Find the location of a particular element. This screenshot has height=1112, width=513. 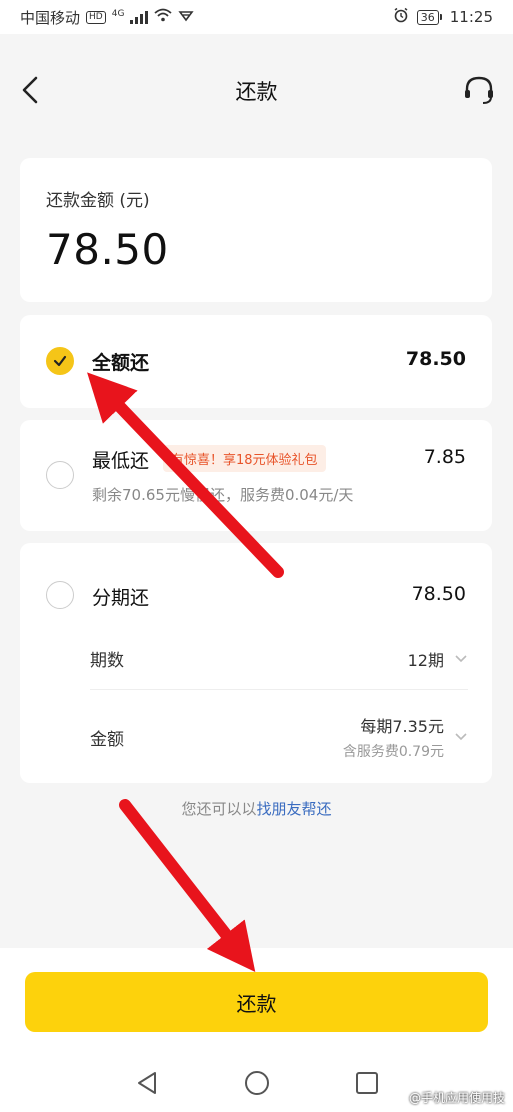

full-repayment-radio is located at coordinates (60, 361).